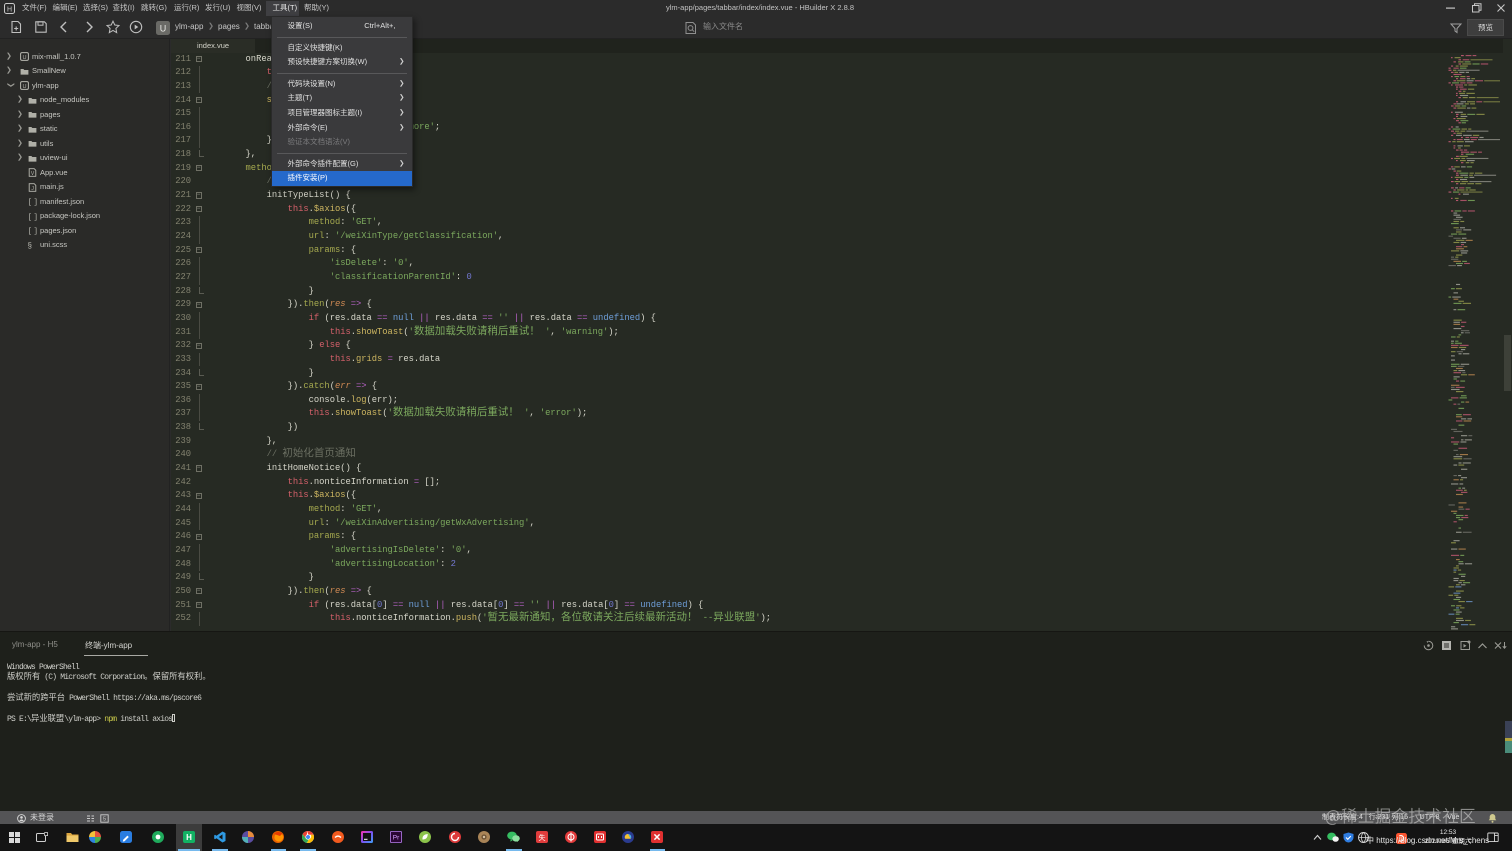 The image size is (1512, 851). Describe the element at coordinates (104, 819) in the screenshot. I see `svg-text: 5` at that location.